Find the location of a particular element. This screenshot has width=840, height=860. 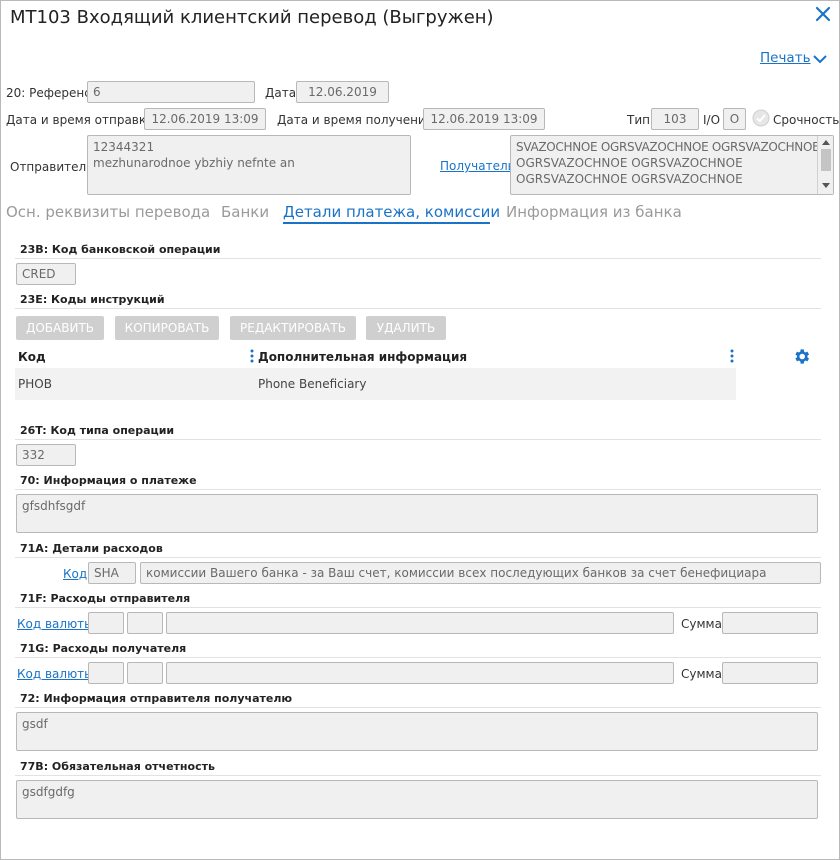

sender-charges-extra-field is located at coordinates (145, 623).